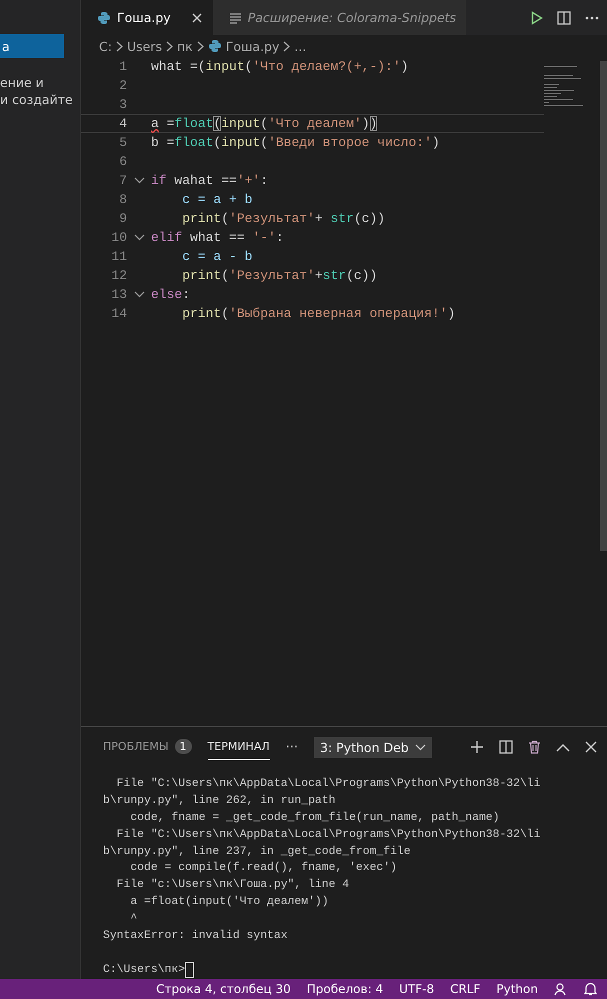 This screenshot has width=607, height=999. Describe the element at coordinates (534, 747) in the screenshot. I see `trash-icon` at that location.